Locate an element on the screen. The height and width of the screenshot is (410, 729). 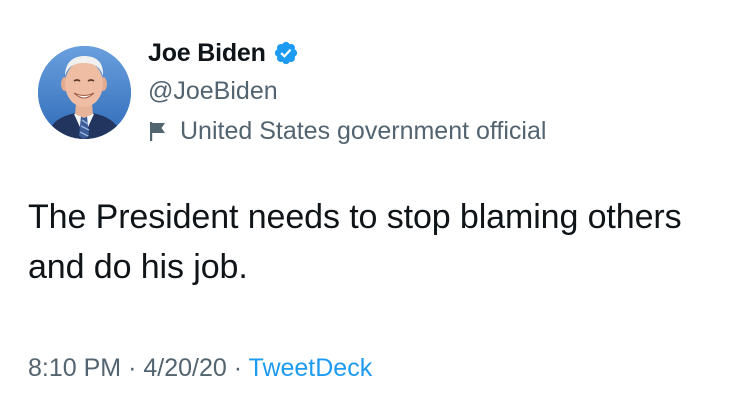
author-name: Joe Biden is located at coordinates (207, 53).